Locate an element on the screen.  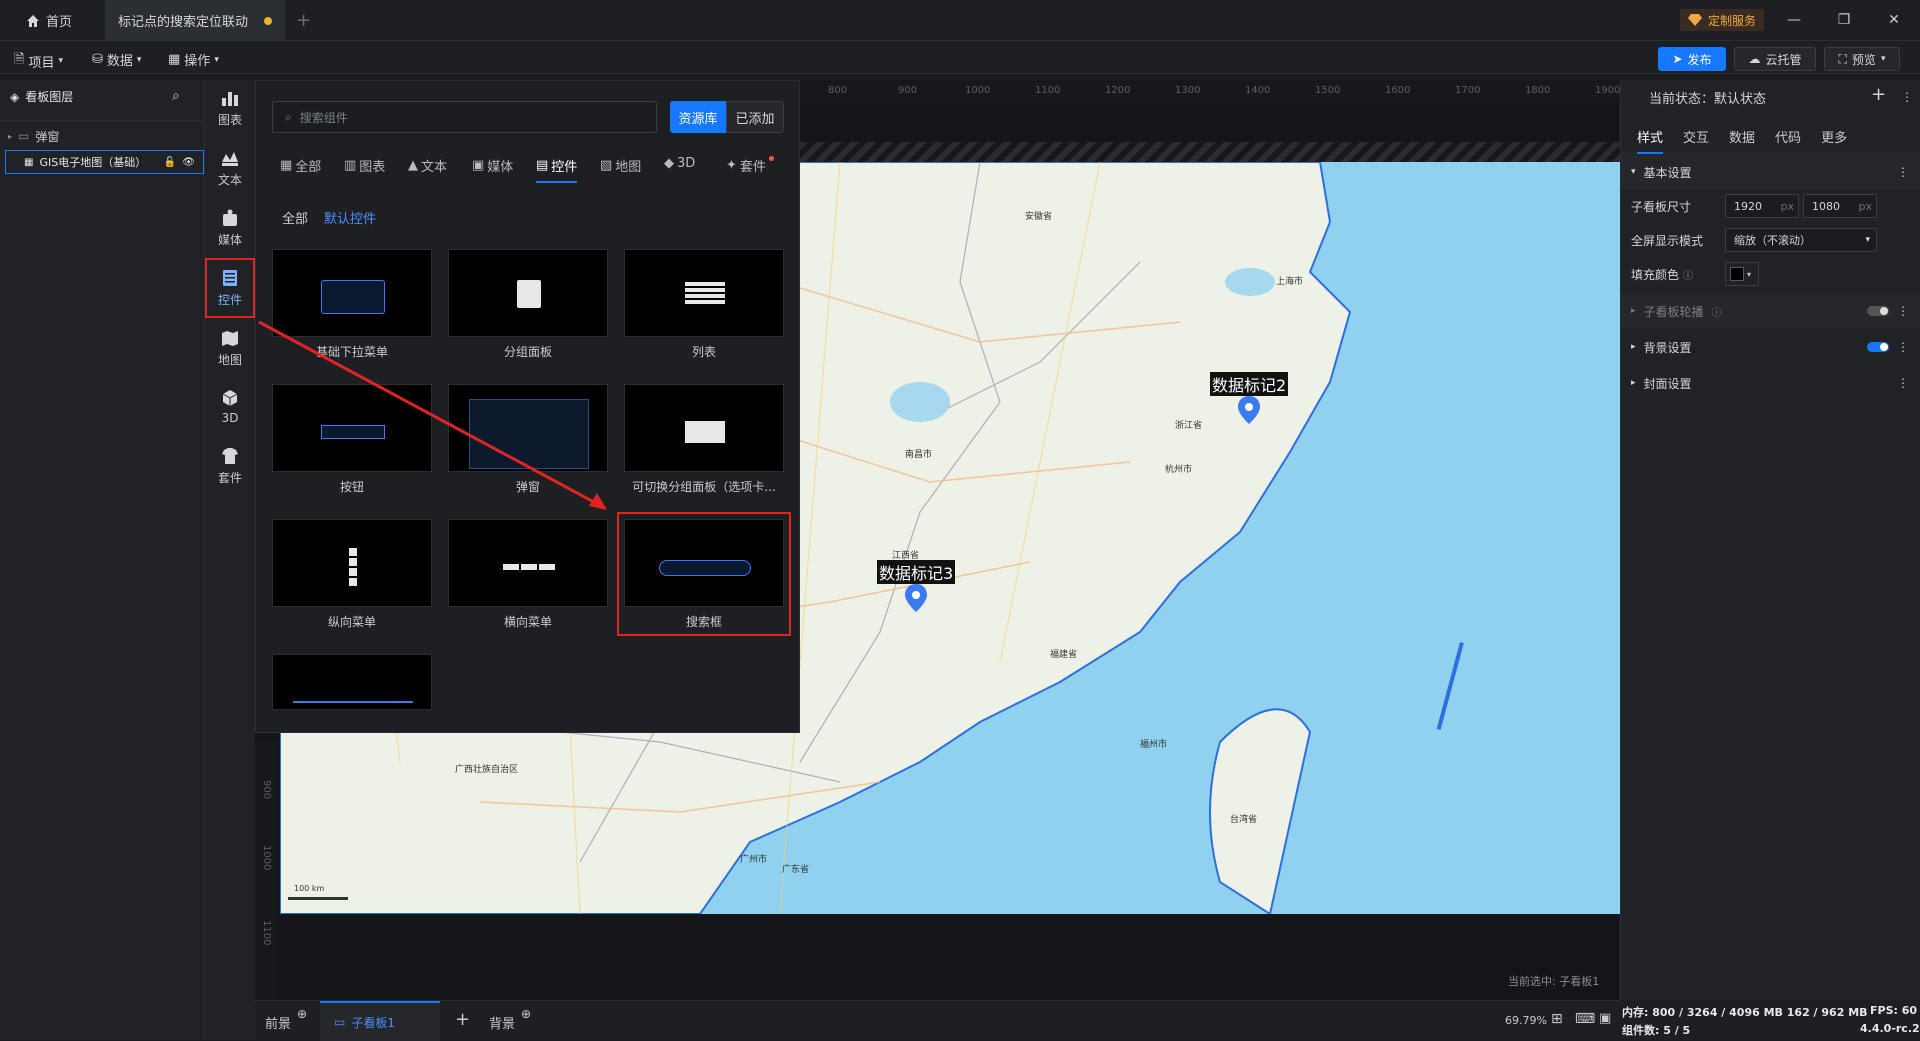
sidebar-item-media: 媒体 is located at coordinates (230, 228).